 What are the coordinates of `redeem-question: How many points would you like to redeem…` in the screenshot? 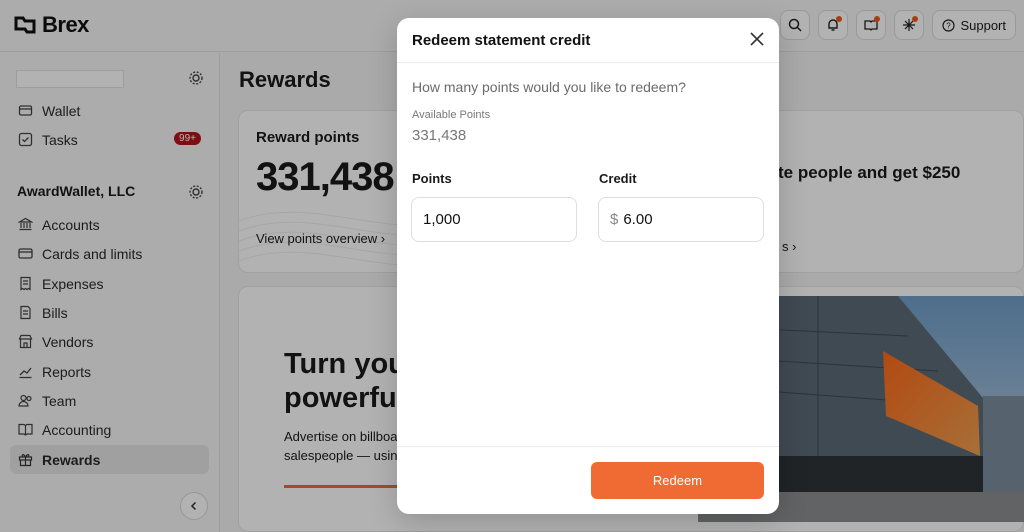 It's located at (549, 87).